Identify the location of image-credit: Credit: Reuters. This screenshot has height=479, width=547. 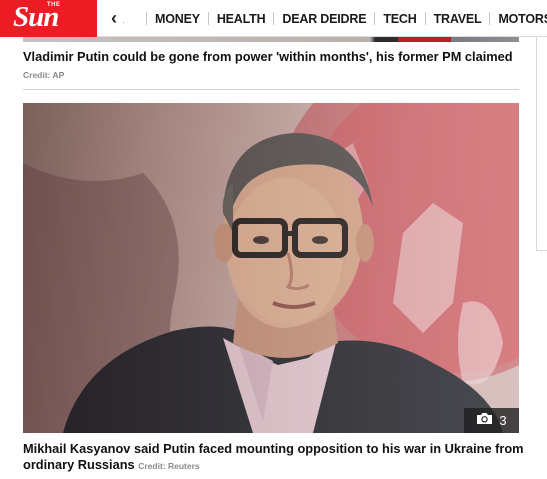
(169, 466).